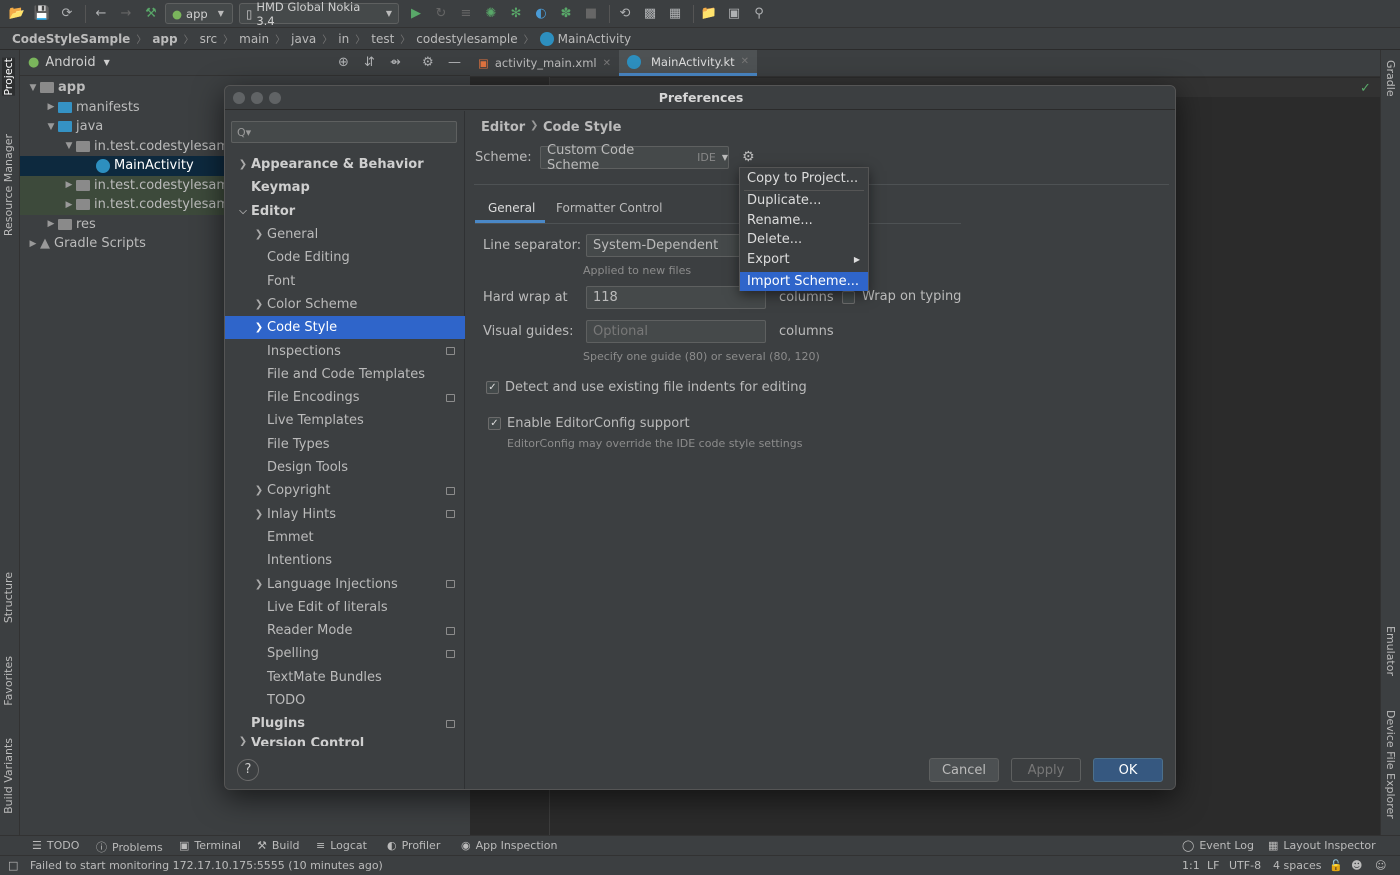 The width and height of the screenshot is (1400, 875). I want to click on attach-debugger-icon: ✻, so click(516, 14).